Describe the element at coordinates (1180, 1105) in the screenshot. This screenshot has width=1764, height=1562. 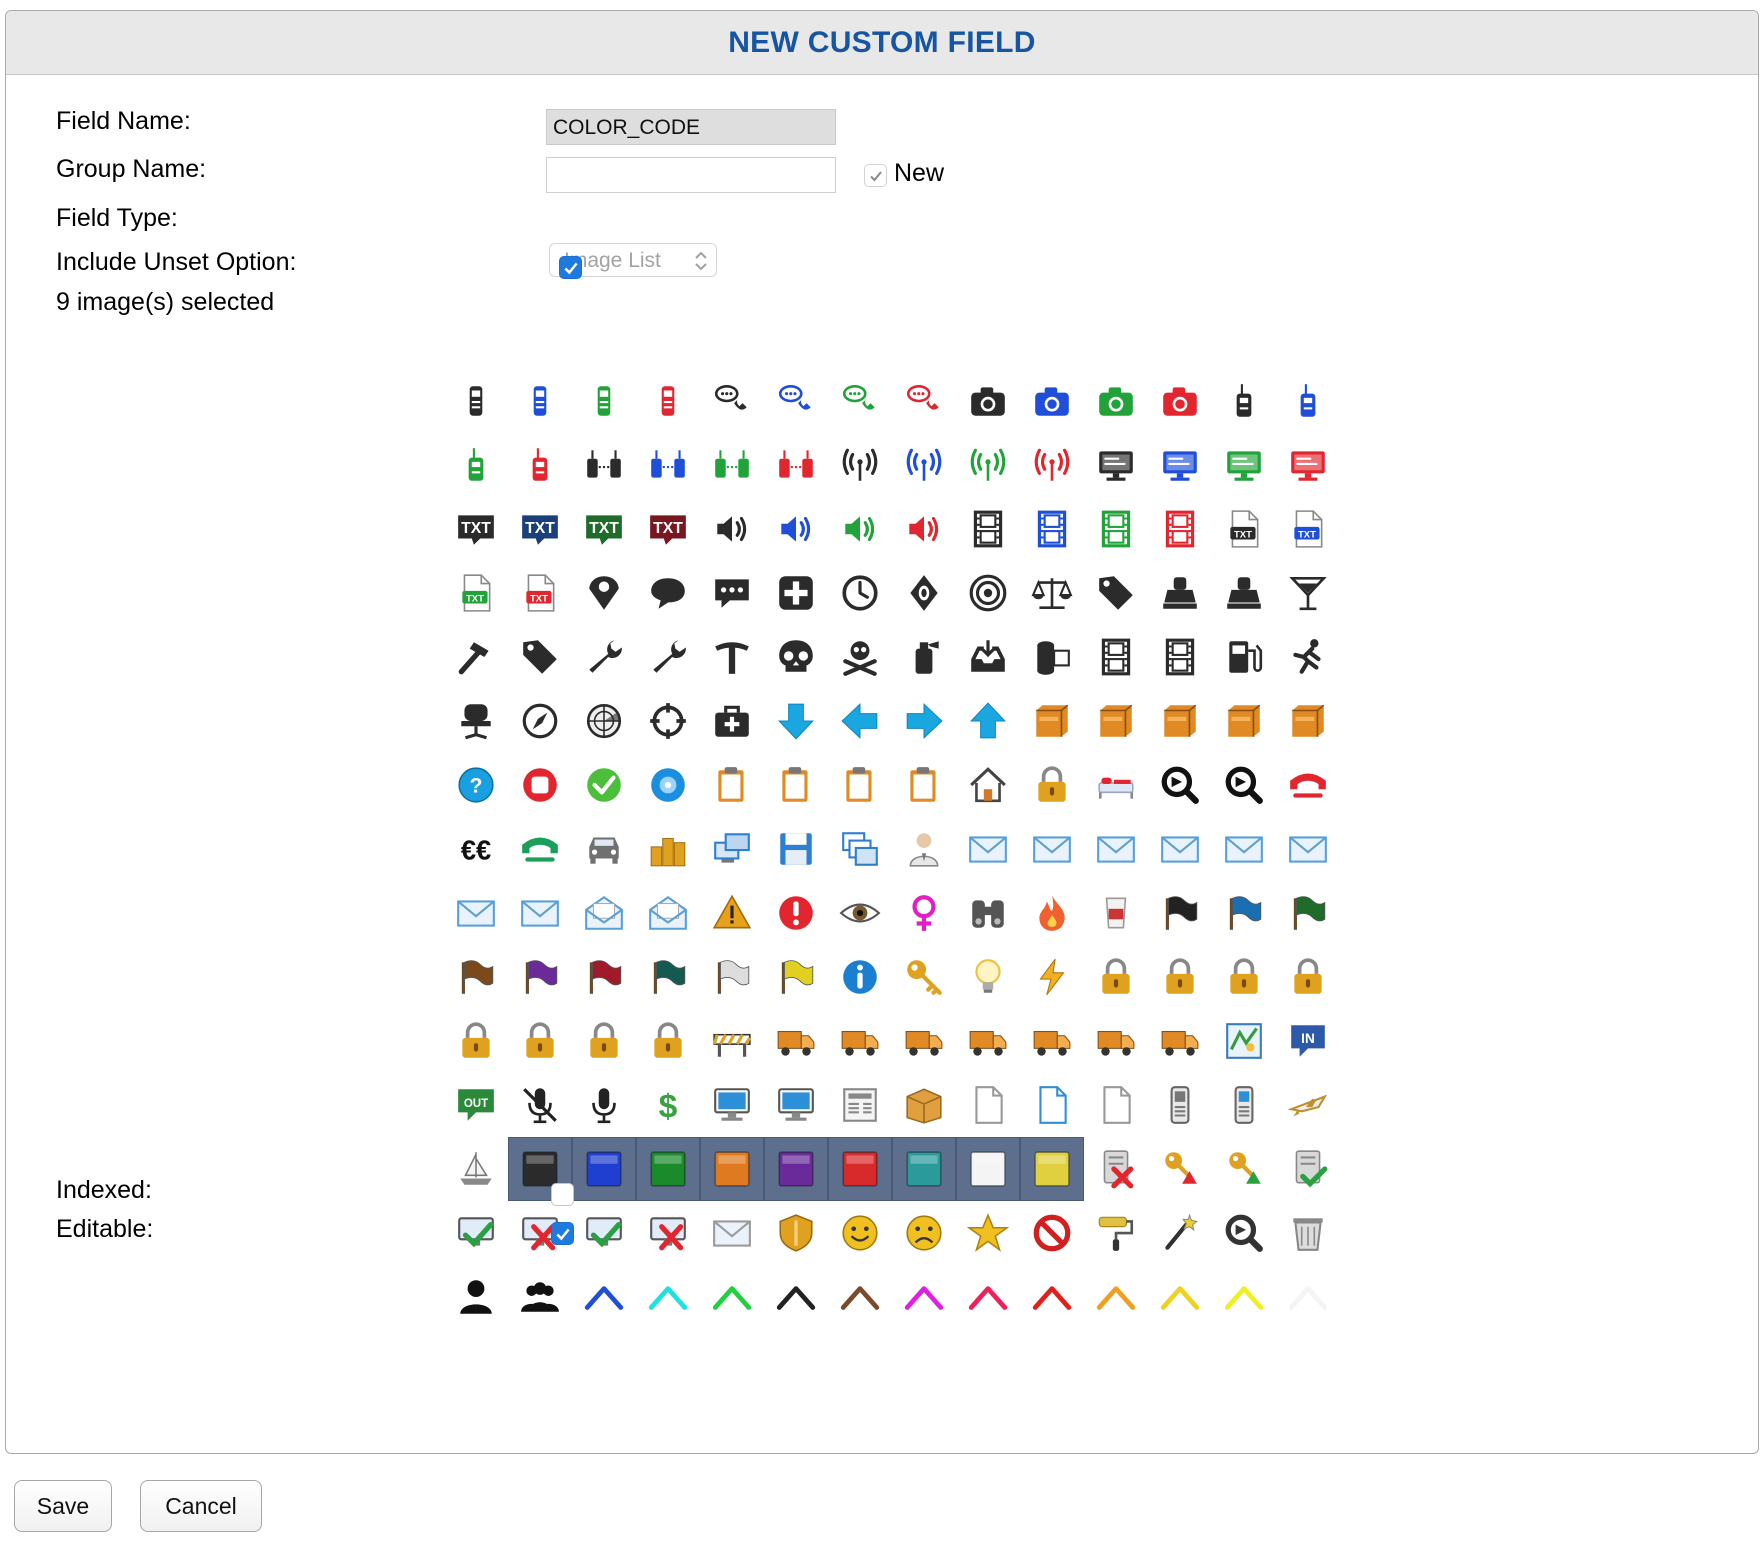
I see `image-option-phone` at that location.